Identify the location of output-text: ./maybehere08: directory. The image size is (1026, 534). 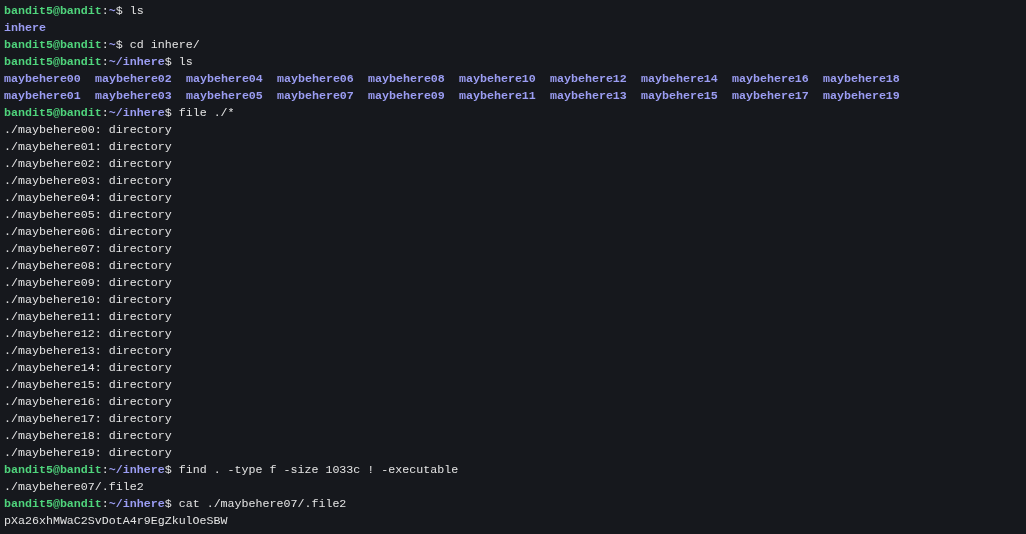
(88, 266).